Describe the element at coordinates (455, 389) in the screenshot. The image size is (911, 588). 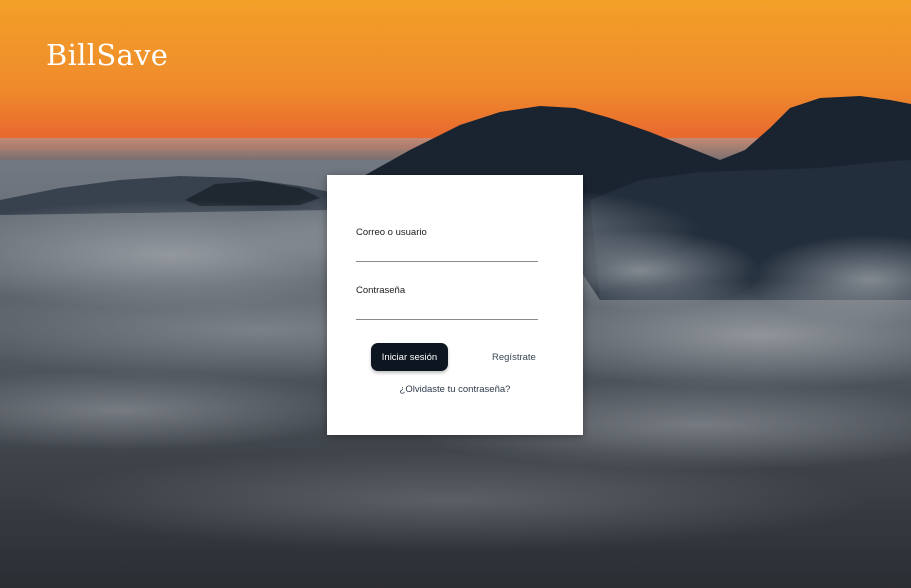
I see `forgot-password-link: ¿Olvidaste tu contraseña?` at that location.